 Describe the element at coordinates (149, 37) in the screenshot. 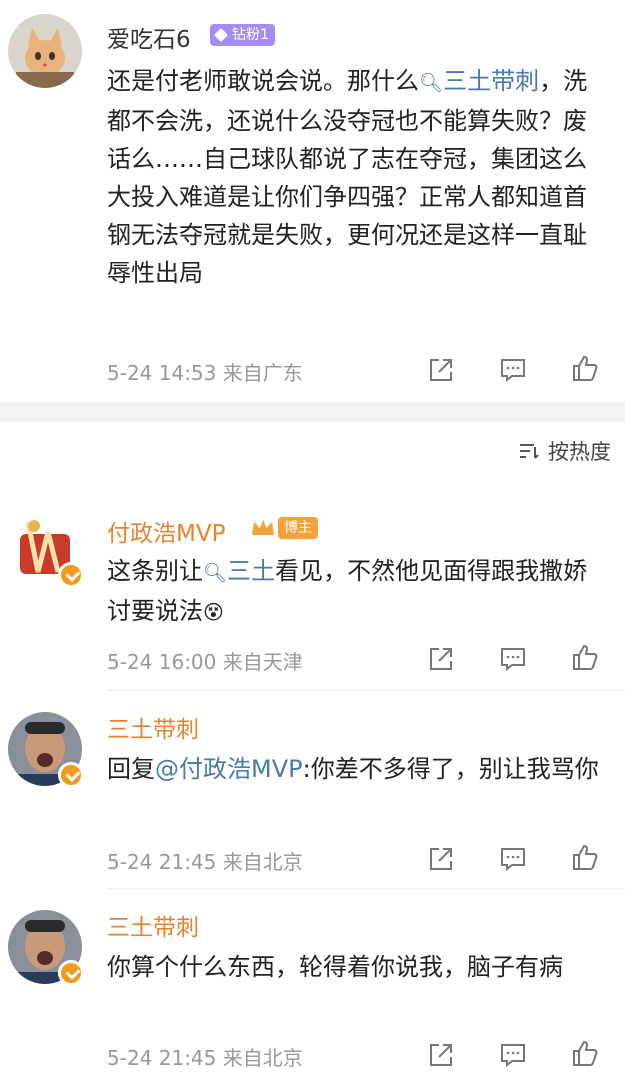

I see `username: 爱吃石6` at that location.